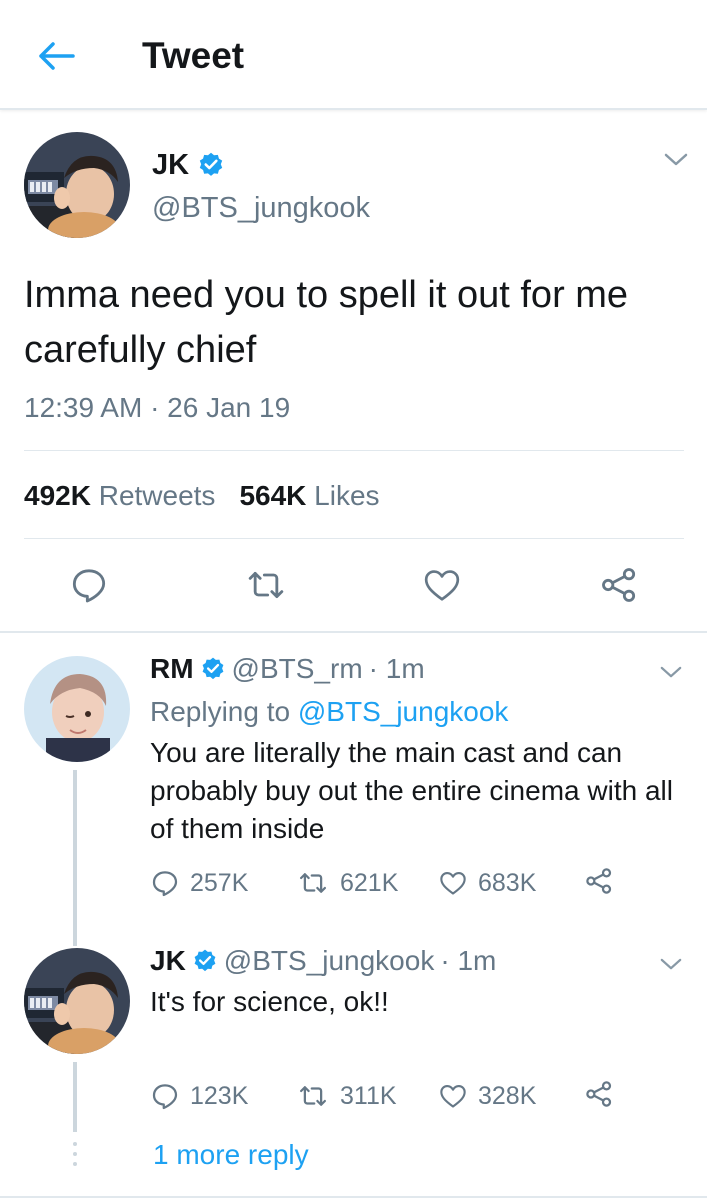  What do you see at coordinates (507, 883) in the screenshot?
I see `like-count: 683K` at bounding box center [507, 883].